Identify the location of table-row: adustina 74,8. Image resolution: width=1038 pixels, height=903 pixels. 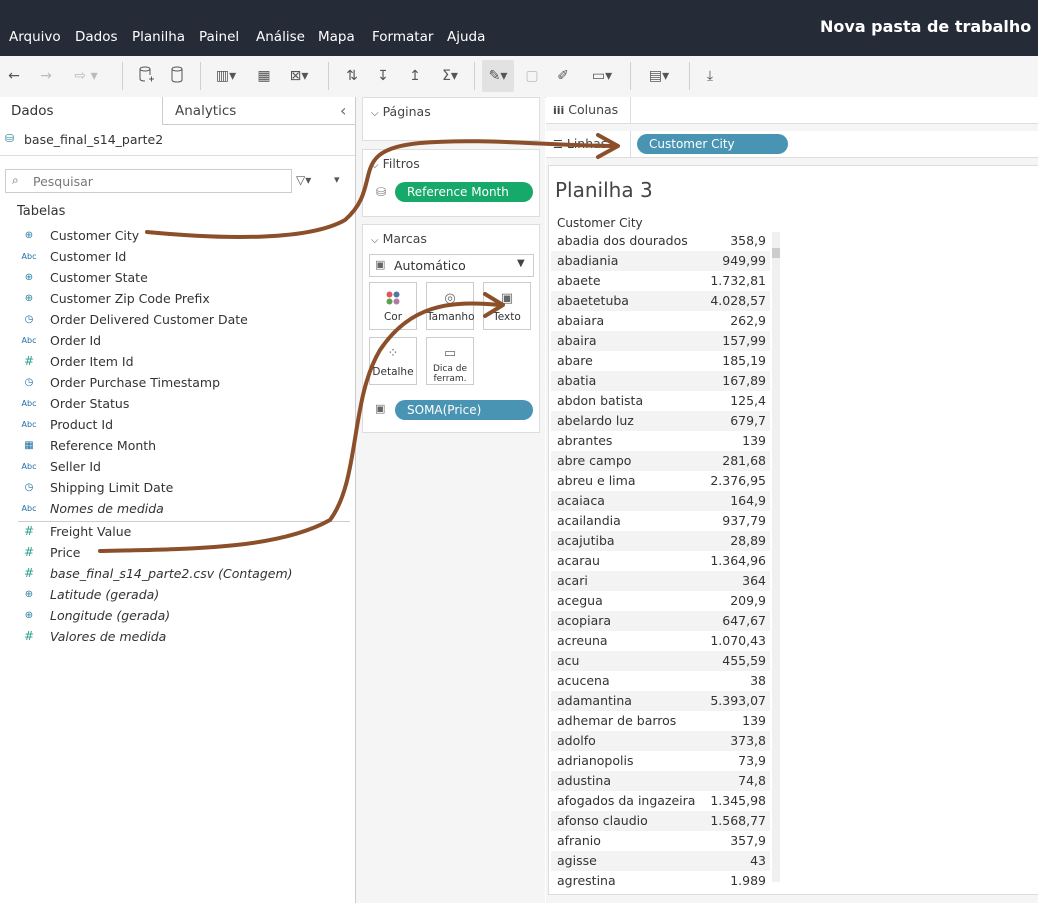
(660, 781).